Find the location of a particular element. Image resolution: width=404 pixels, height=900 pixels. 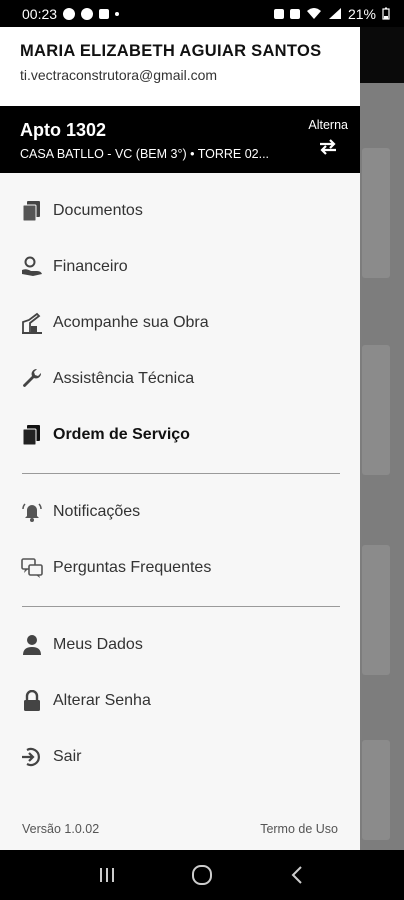

menu-item-label: Alterar Senha is located at coordinates (102, 700).